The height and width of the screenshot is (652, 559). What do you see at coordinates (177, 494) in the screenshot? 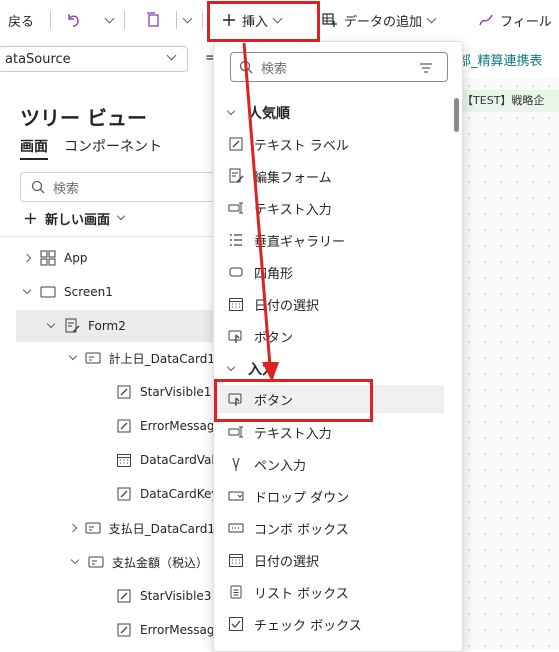
I see `tree-node-label: DataCardKey1` at bounding box center [177, 494].